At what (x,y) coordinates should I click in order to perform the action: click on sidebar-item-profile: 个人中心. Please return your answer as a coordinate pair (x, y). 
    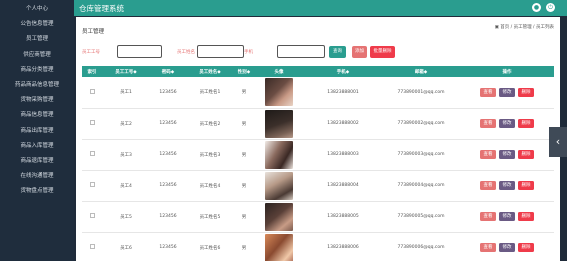
    Looking at the image, I should click on (37, 9).